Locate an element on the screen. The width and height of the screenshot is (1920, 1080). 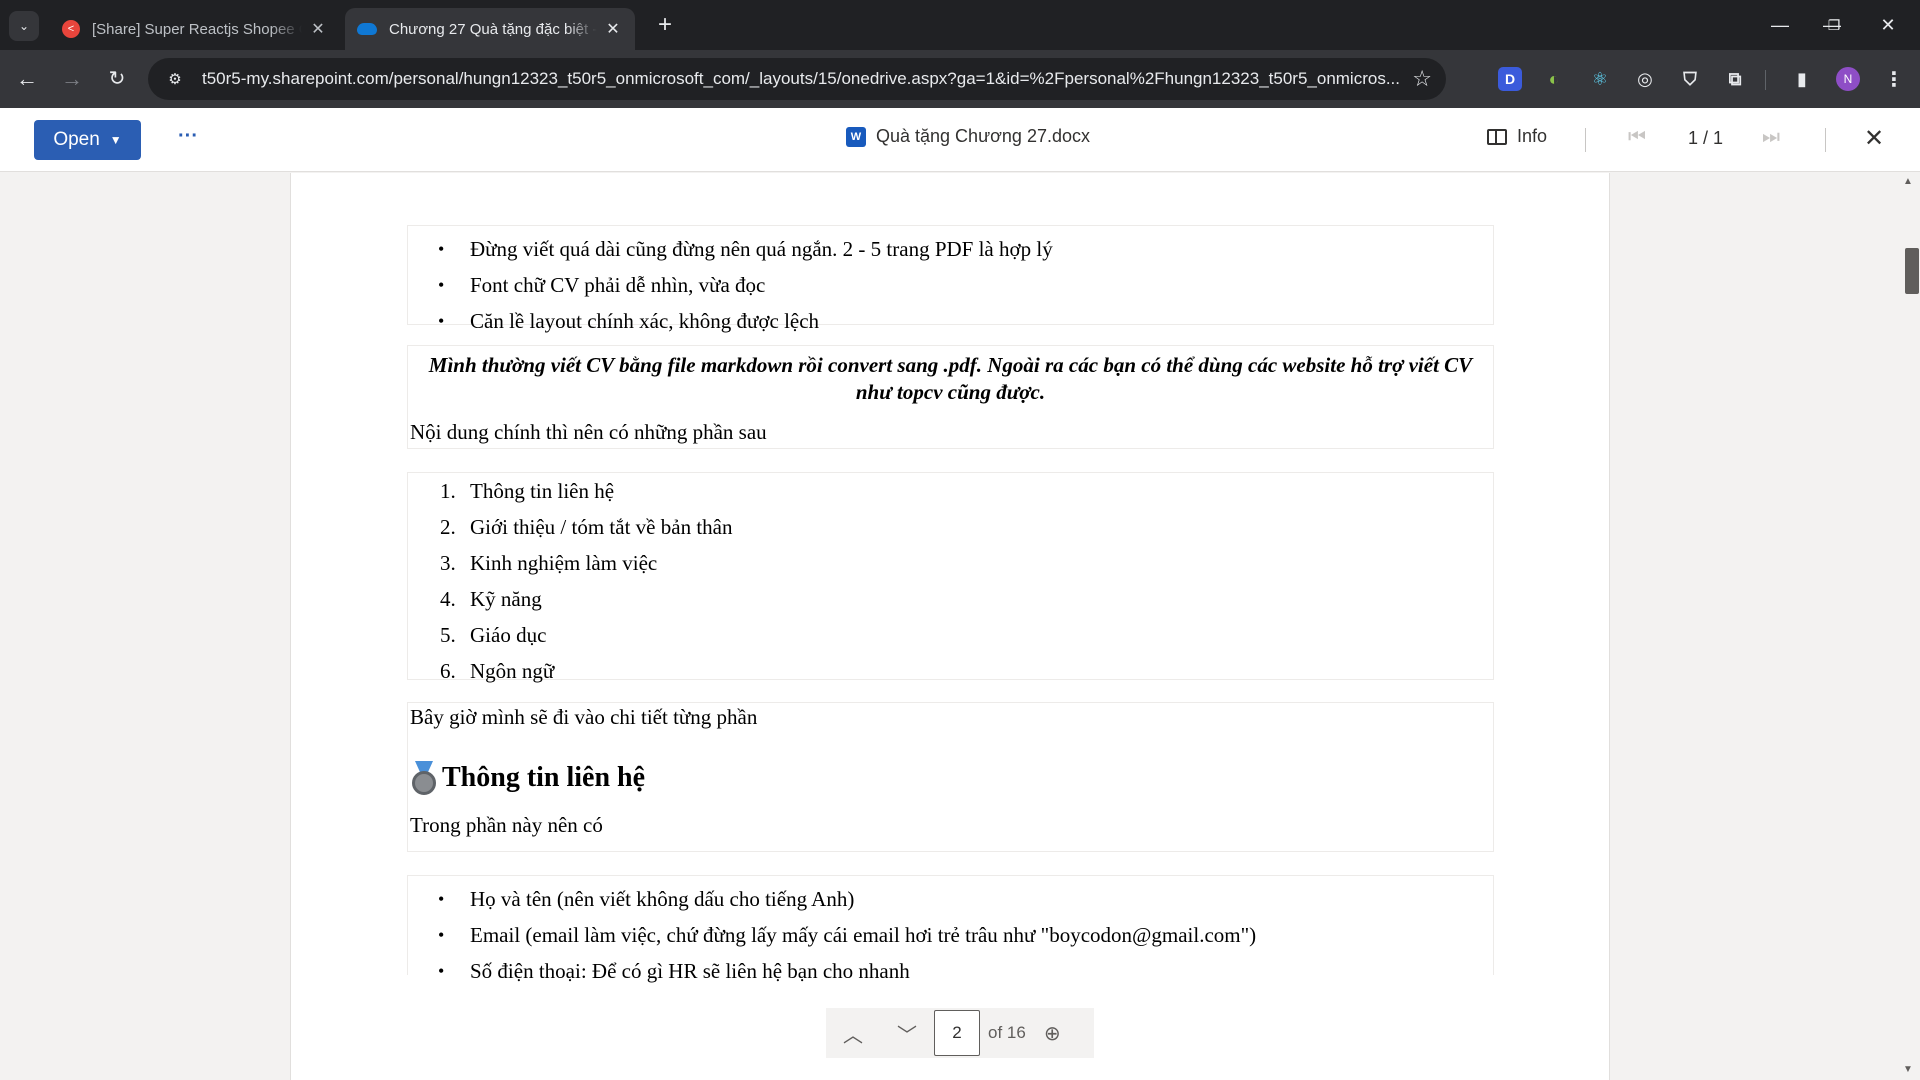
extensions-puzzle-icon: ⧉ is located at coordinates (1735, 79).